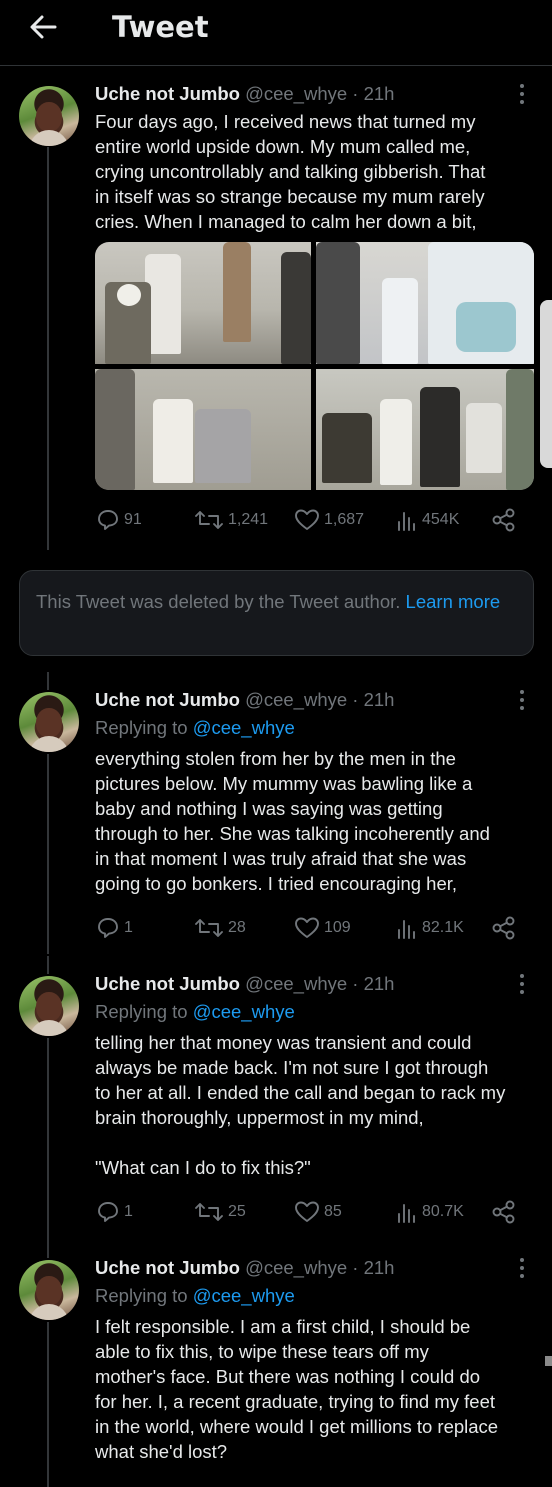 This screenshot has height=1487, width=552. I want to click on tweet-actions: 91 1,241 1,687 454K, so click(308, 520).